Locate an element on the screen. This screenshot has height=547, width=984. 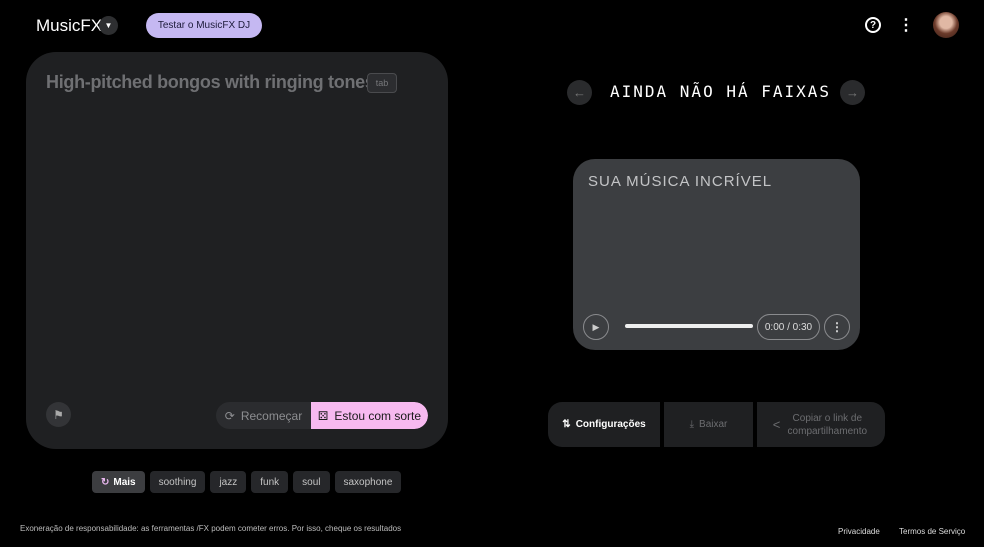
try-dj-button: Testar o MusicFX DJ is located at coordinates (204, 25).